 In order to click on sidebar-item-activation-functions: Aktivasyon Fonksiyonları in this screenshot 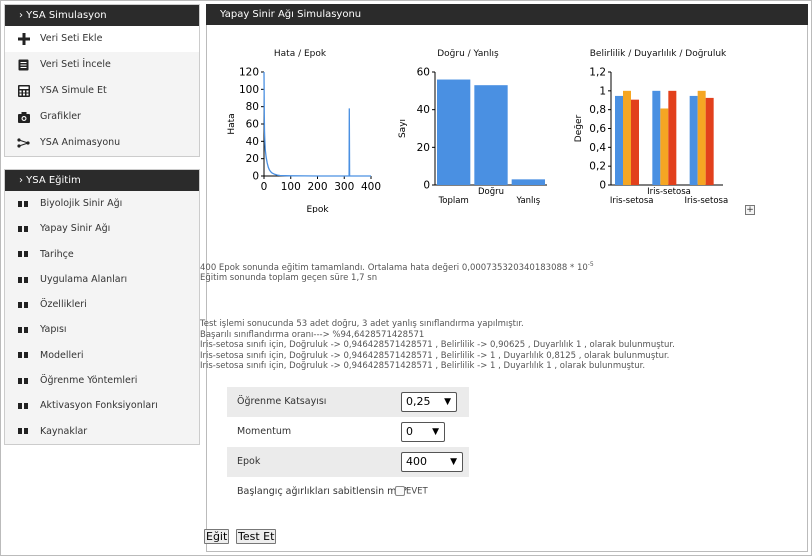, I will do `click(102, 405)`.